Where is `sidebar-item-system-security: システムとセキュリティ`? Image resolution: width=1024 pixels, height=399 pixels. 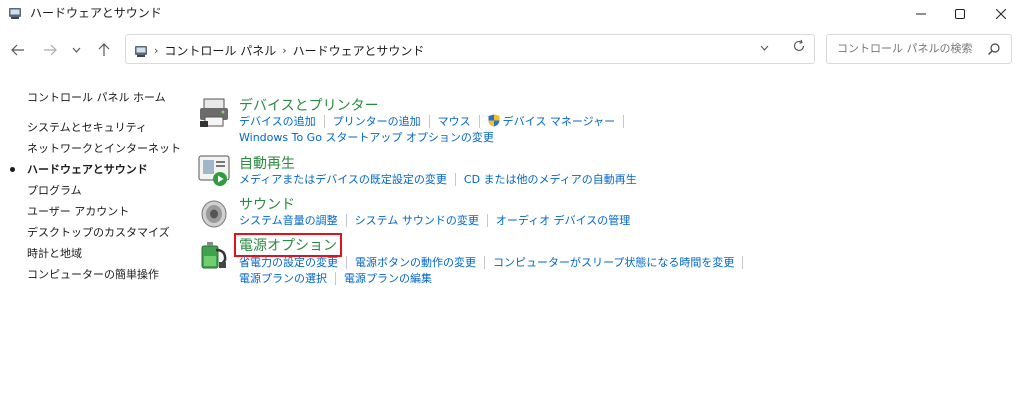
sidebar-item-system-security: システムとセキュリティ is located at coordinates (87, 127).